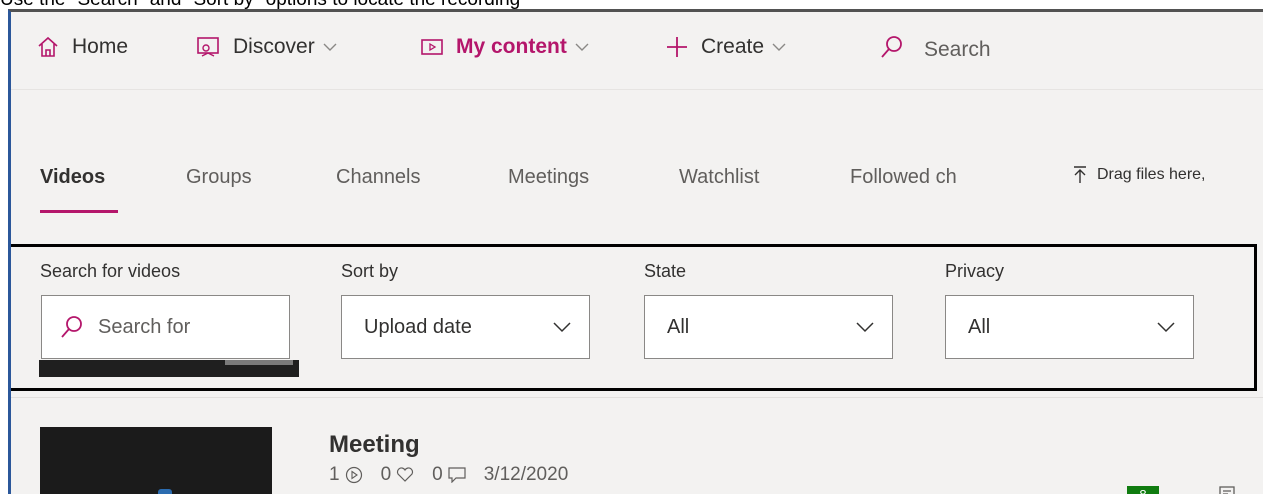 The height and width of the screenshot is (494, 1263). I want to click on sort-by-value: Upload date, so click(418, 326).